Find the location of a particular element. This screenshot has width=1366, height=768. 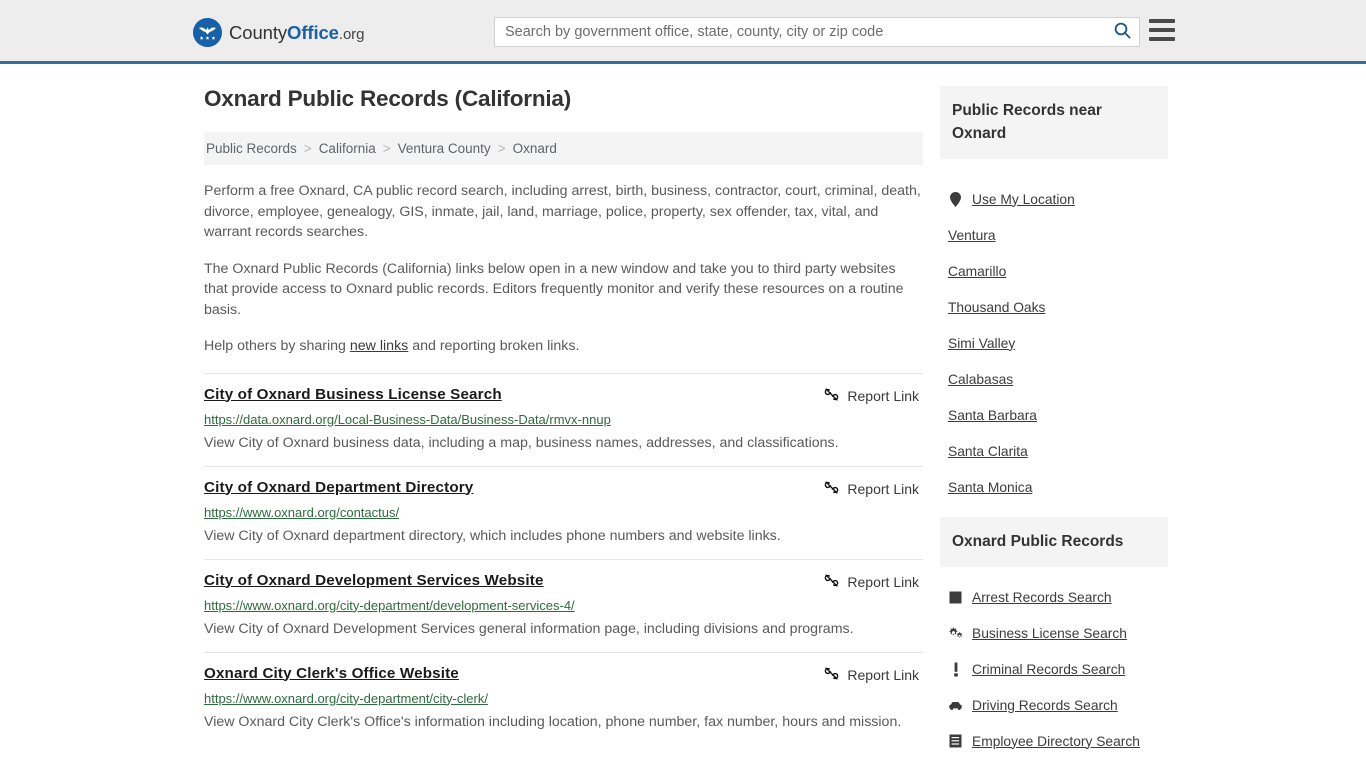

sidebar-item-employee-directory: Employee Directory Search is located at coordinates (1054, 741).